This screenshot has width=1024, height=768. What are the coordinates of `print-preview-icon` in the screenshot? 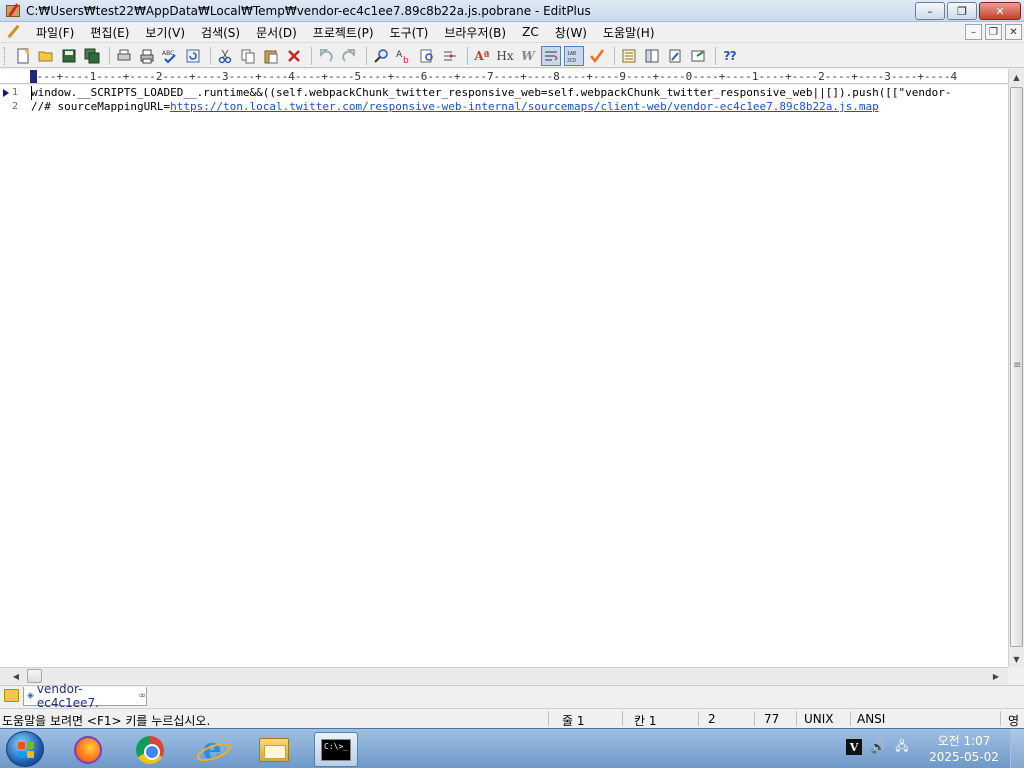 It's located at (124, 56).